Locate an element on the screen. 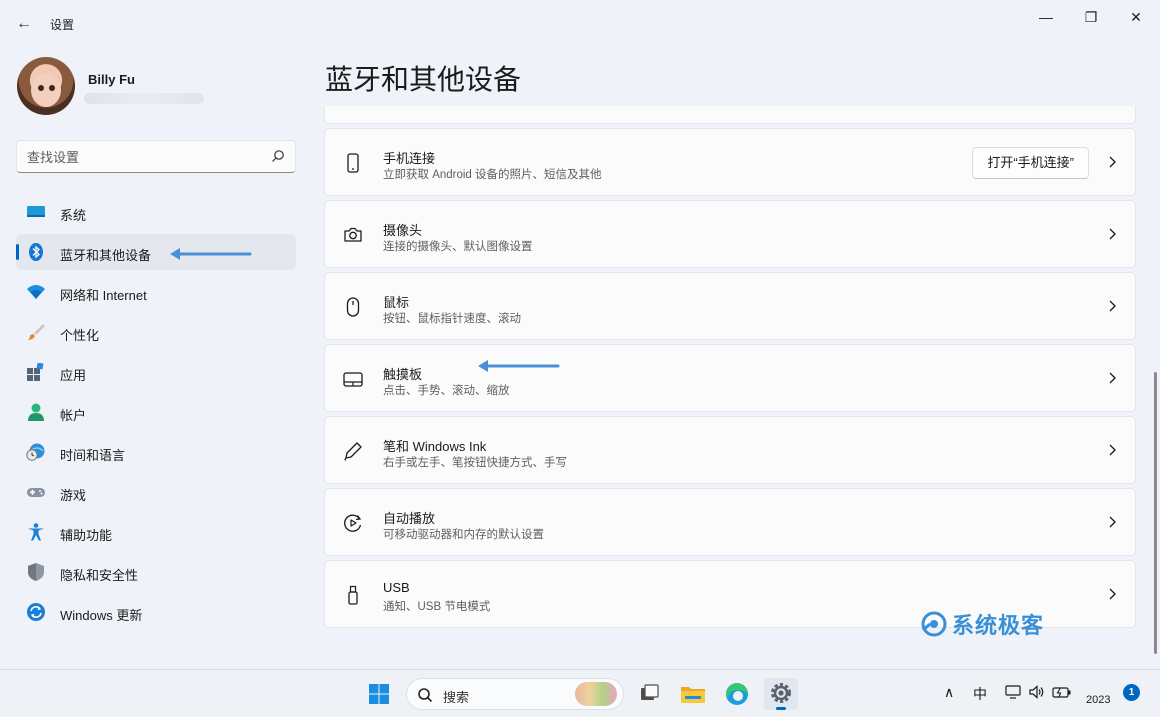 The height and width of the screenshot is (717, 1160). taskbar-edge is located at coordinates (737, 694).